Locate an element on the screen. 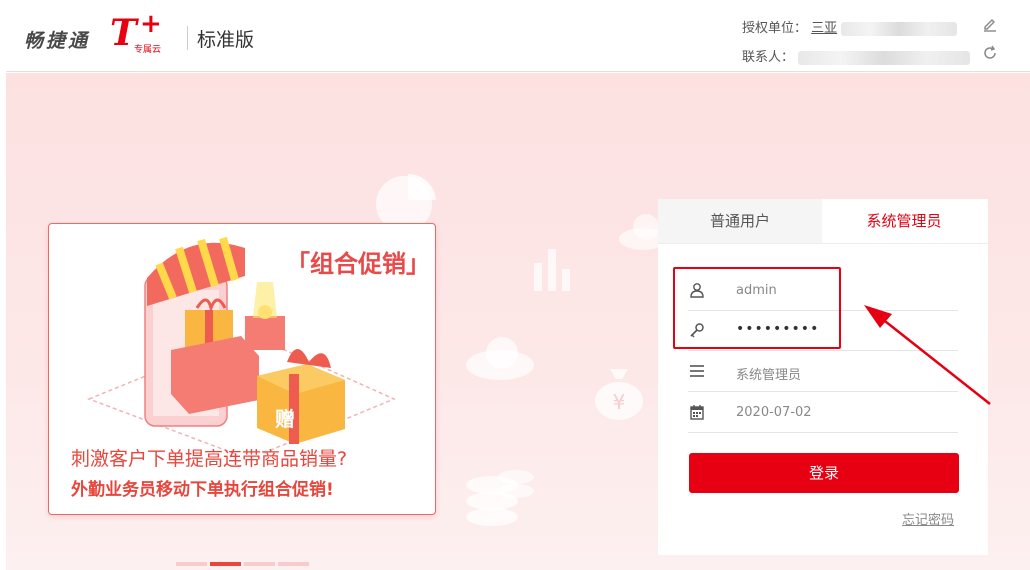 The width and height of the screenshot is (1030, 570). auth-unit-value: 三亚 is located at coordinates (824, 28).